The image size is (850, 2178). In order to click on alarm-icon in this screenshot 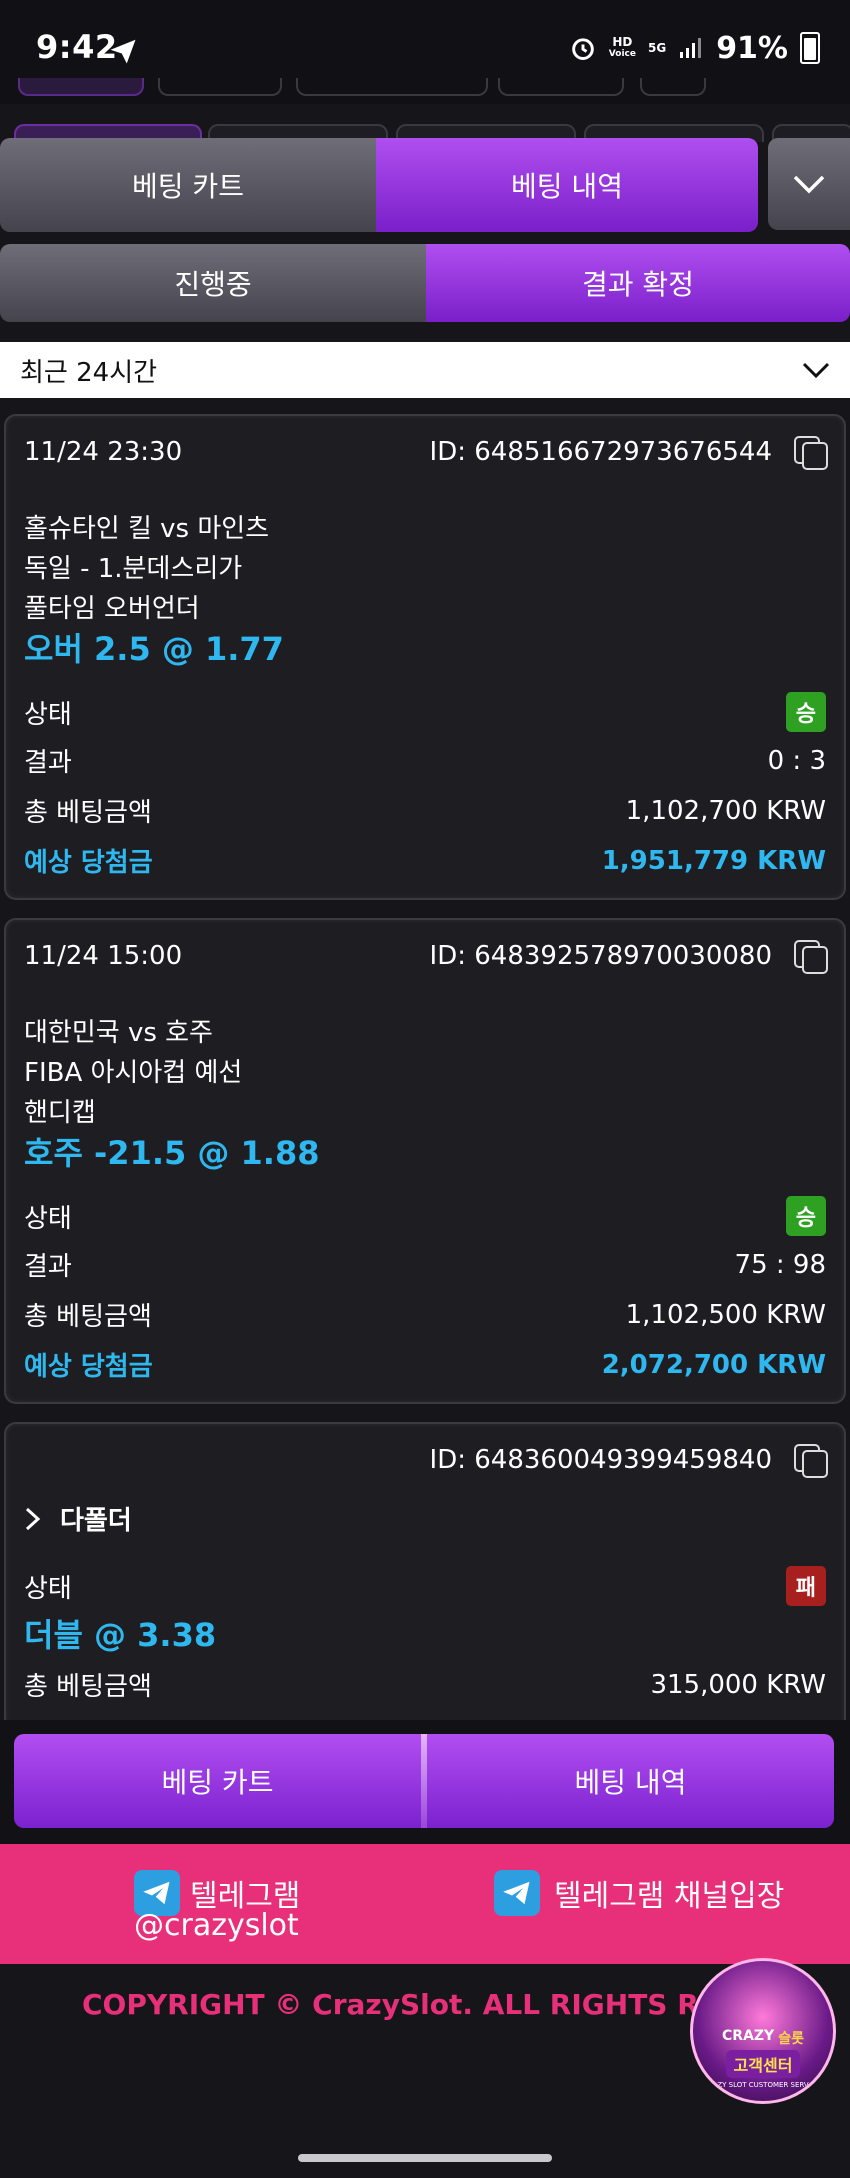, I will do `click(583, 49)`.